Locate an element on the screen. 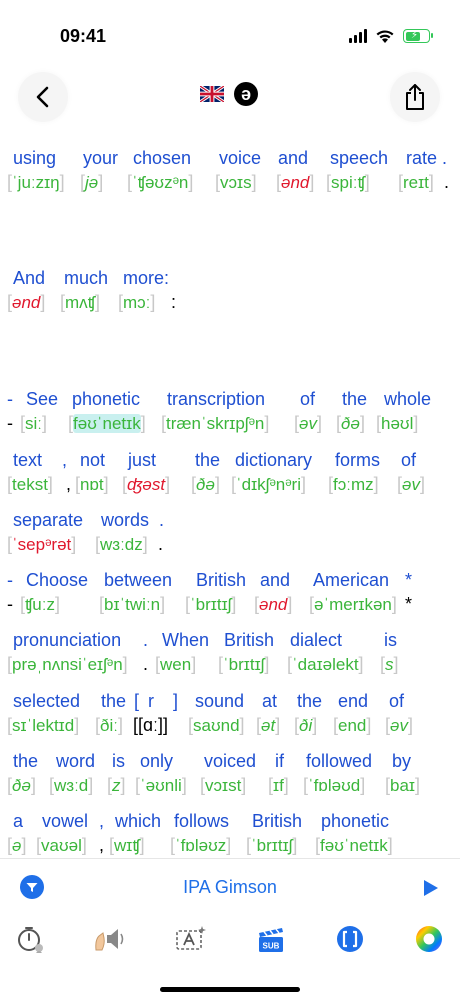 This screenshot has height=1000, width=460. transcription-mode-label: IPA Gimson is located at coordinates (230, 887).